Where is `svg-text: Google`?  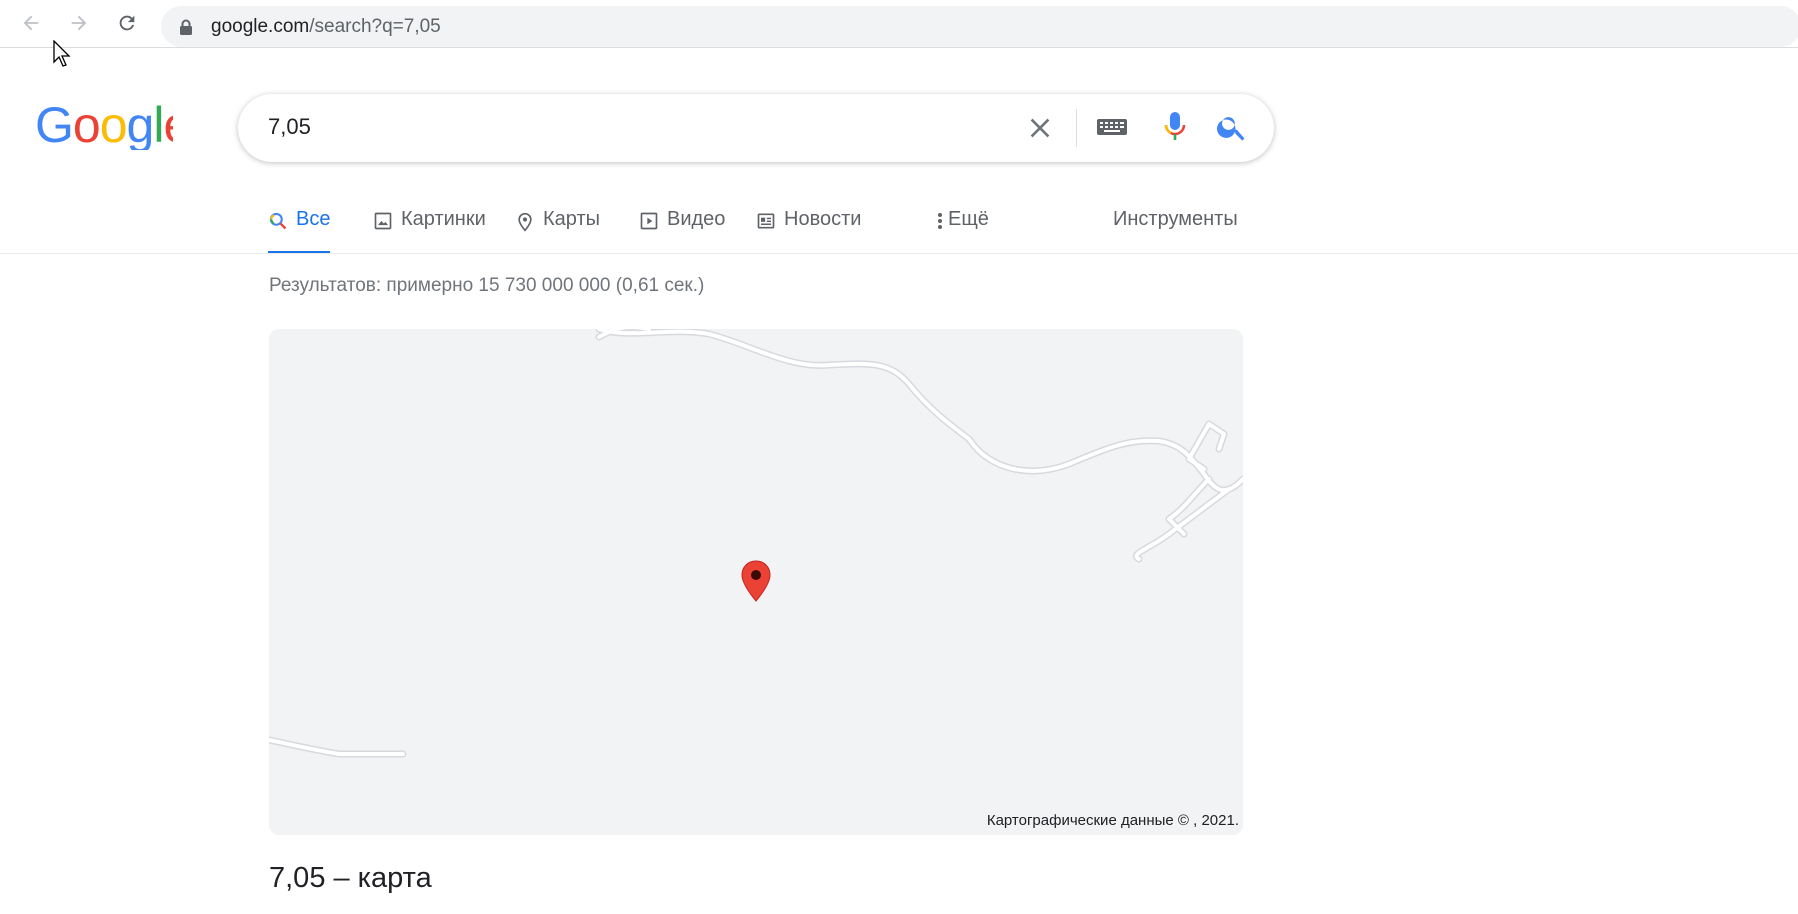
svg-text: Google is located at coordinates (104, 126).